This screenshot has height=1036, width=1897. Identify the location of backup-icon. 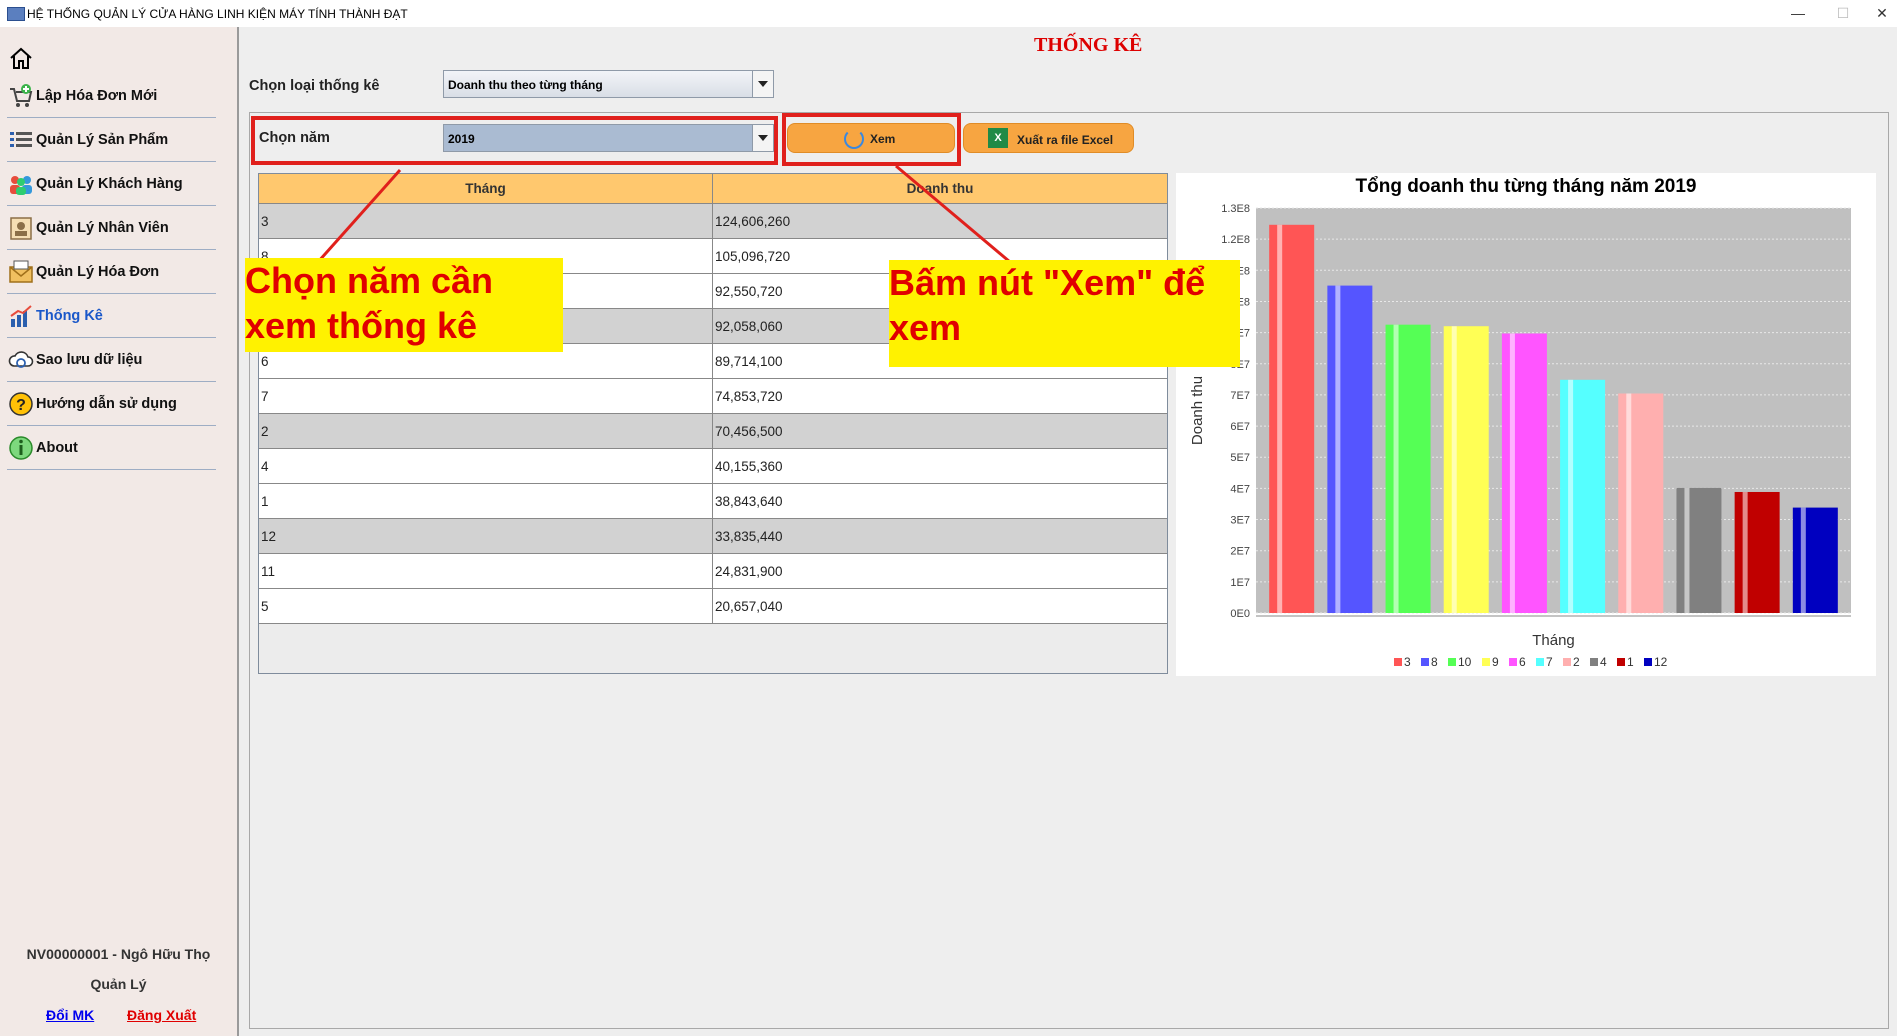
(21, 359).